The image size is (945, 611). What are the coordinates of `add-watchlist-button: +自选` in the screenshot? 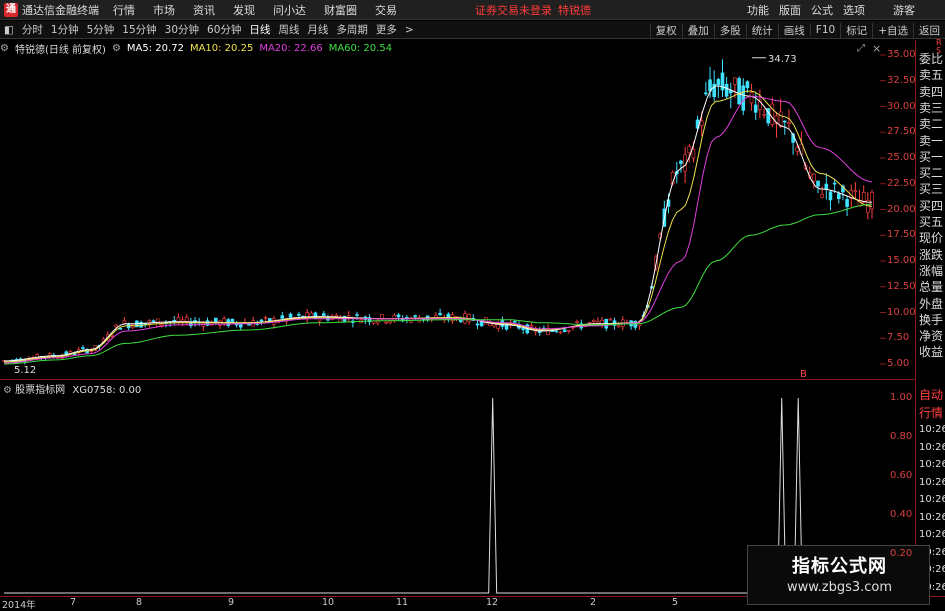 It's located at (892, 30).